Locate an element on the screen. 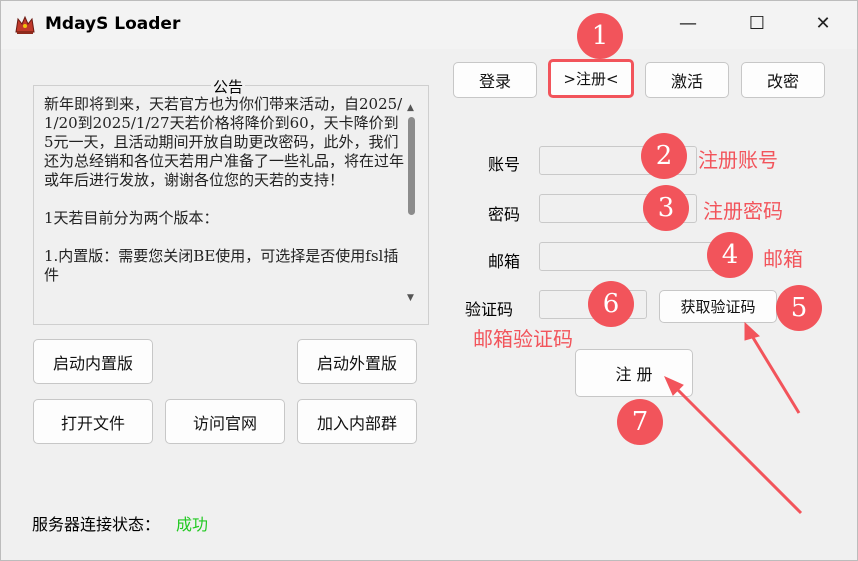 This screenshot has width=858, height=561. notice-title: 公告 is located at coordinates (228, 86).